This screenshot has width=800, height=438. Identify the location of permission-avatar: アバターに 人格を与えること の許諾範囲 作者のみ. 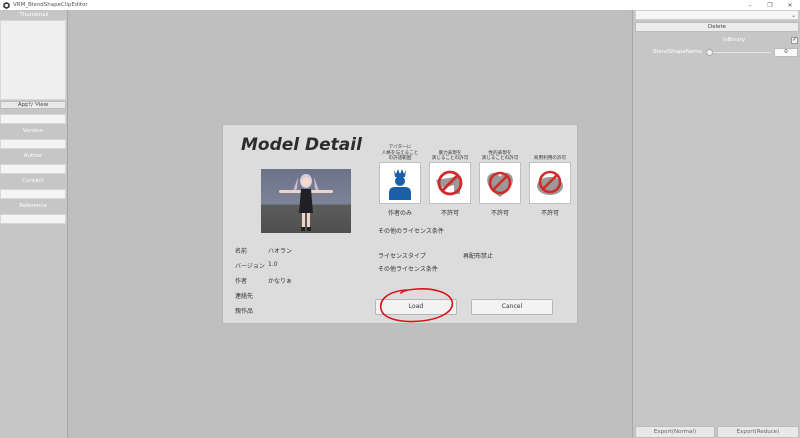
(400, 178).